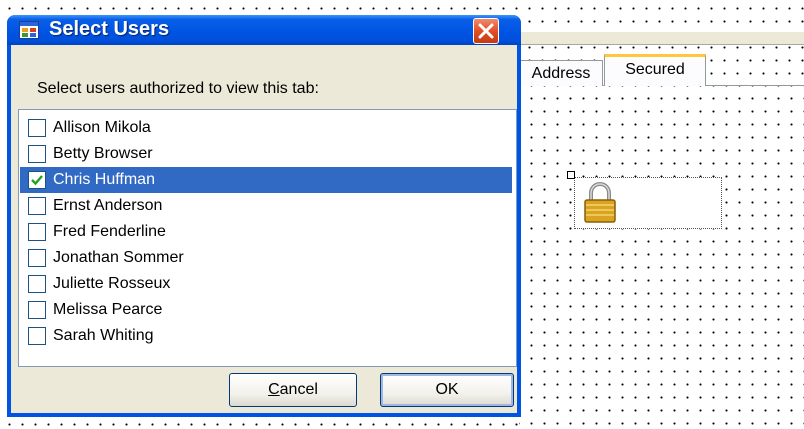 The image size is (804, 429). I want to click on dialog-title: Select Users, so click(109, 29).